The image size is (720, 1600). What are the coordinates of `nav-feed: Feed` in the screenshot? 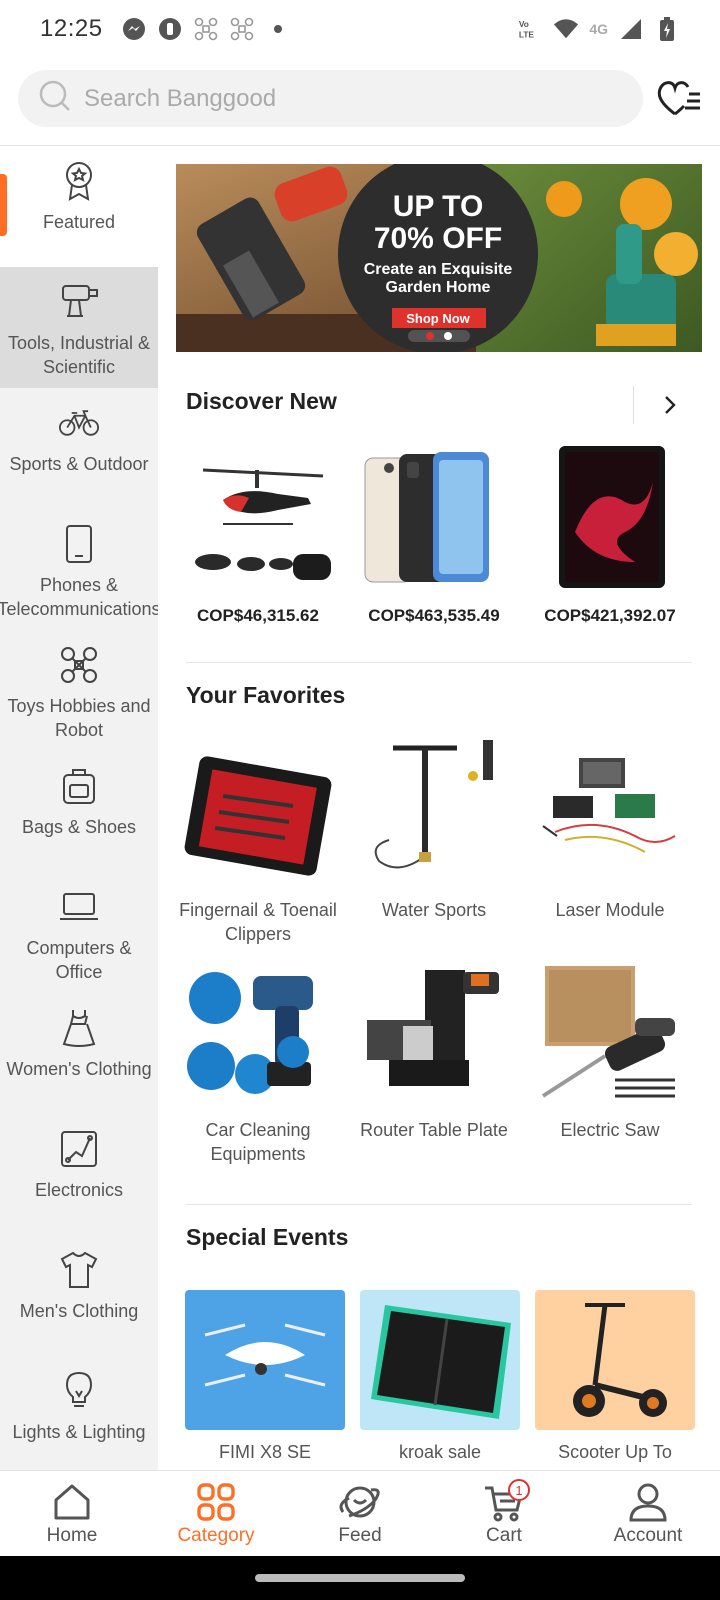 It's located at (360, 1513).